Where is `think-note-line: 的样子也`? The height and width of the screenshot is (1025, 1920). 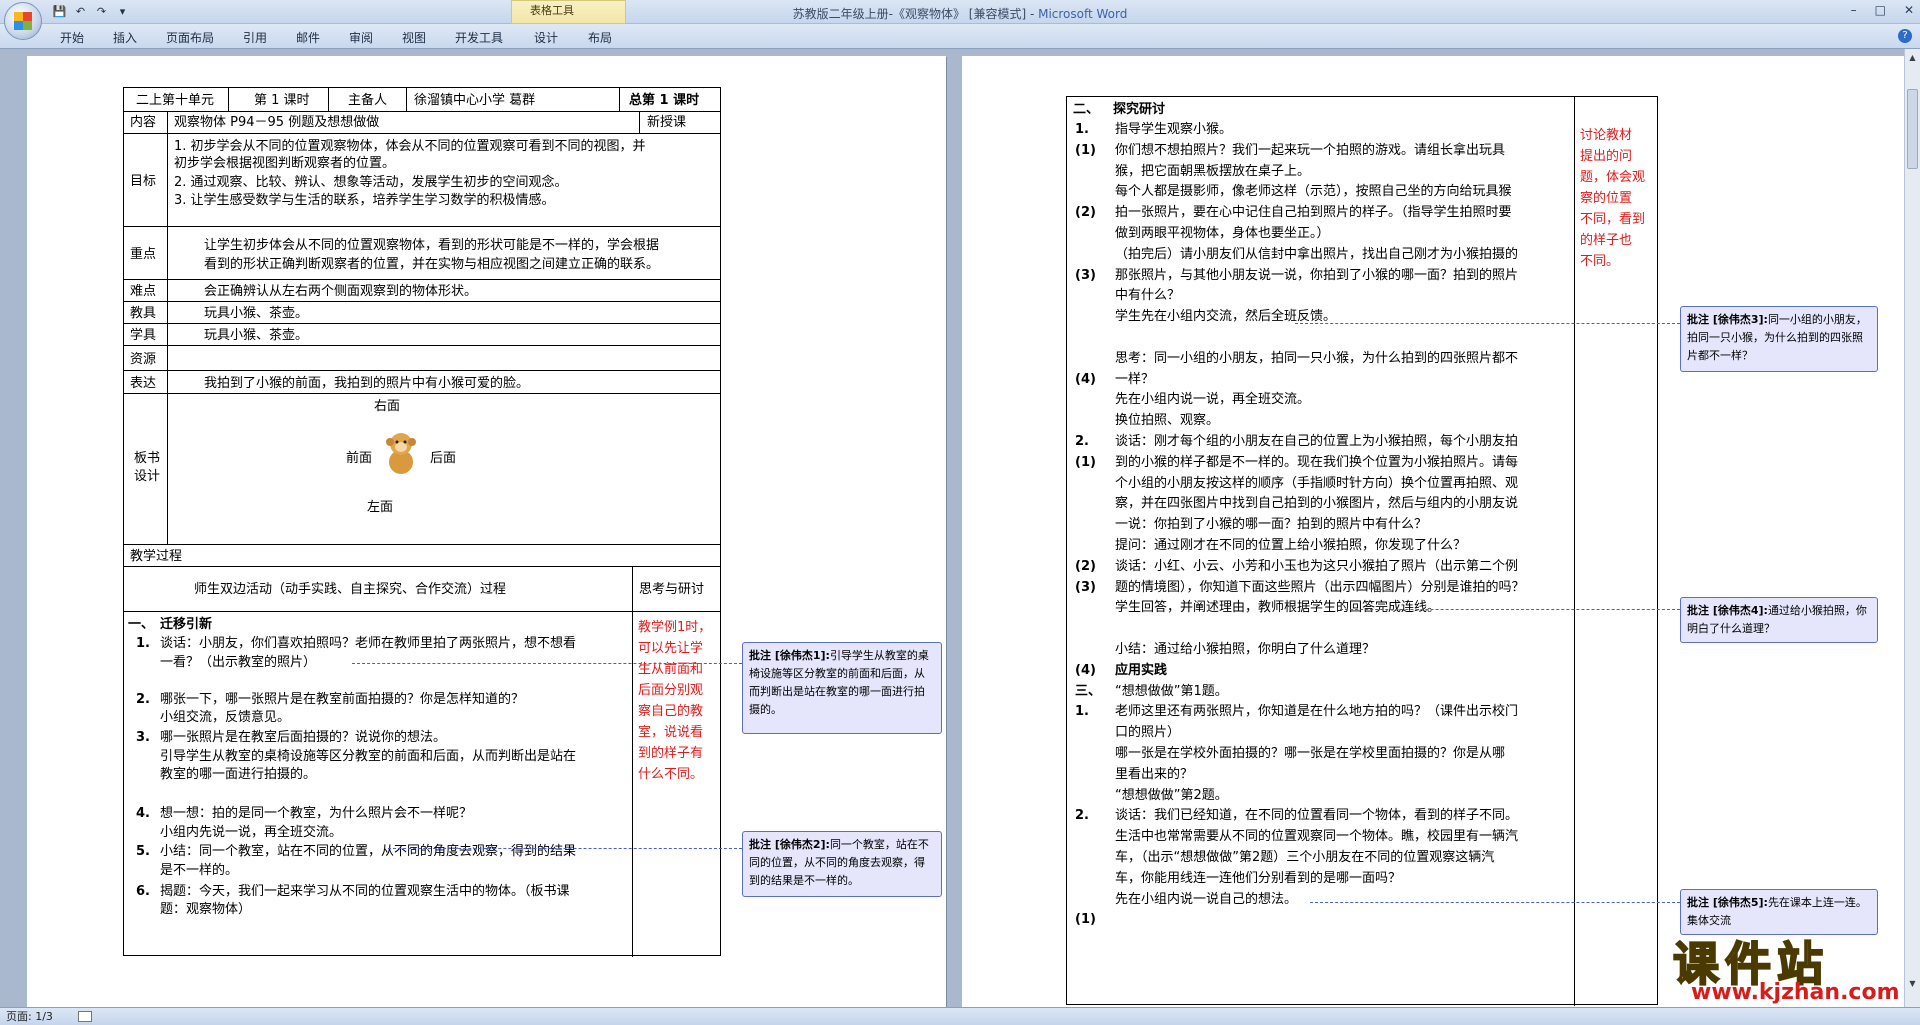
think-note-line: 的样子也 is located at coordinates (1606, 240).